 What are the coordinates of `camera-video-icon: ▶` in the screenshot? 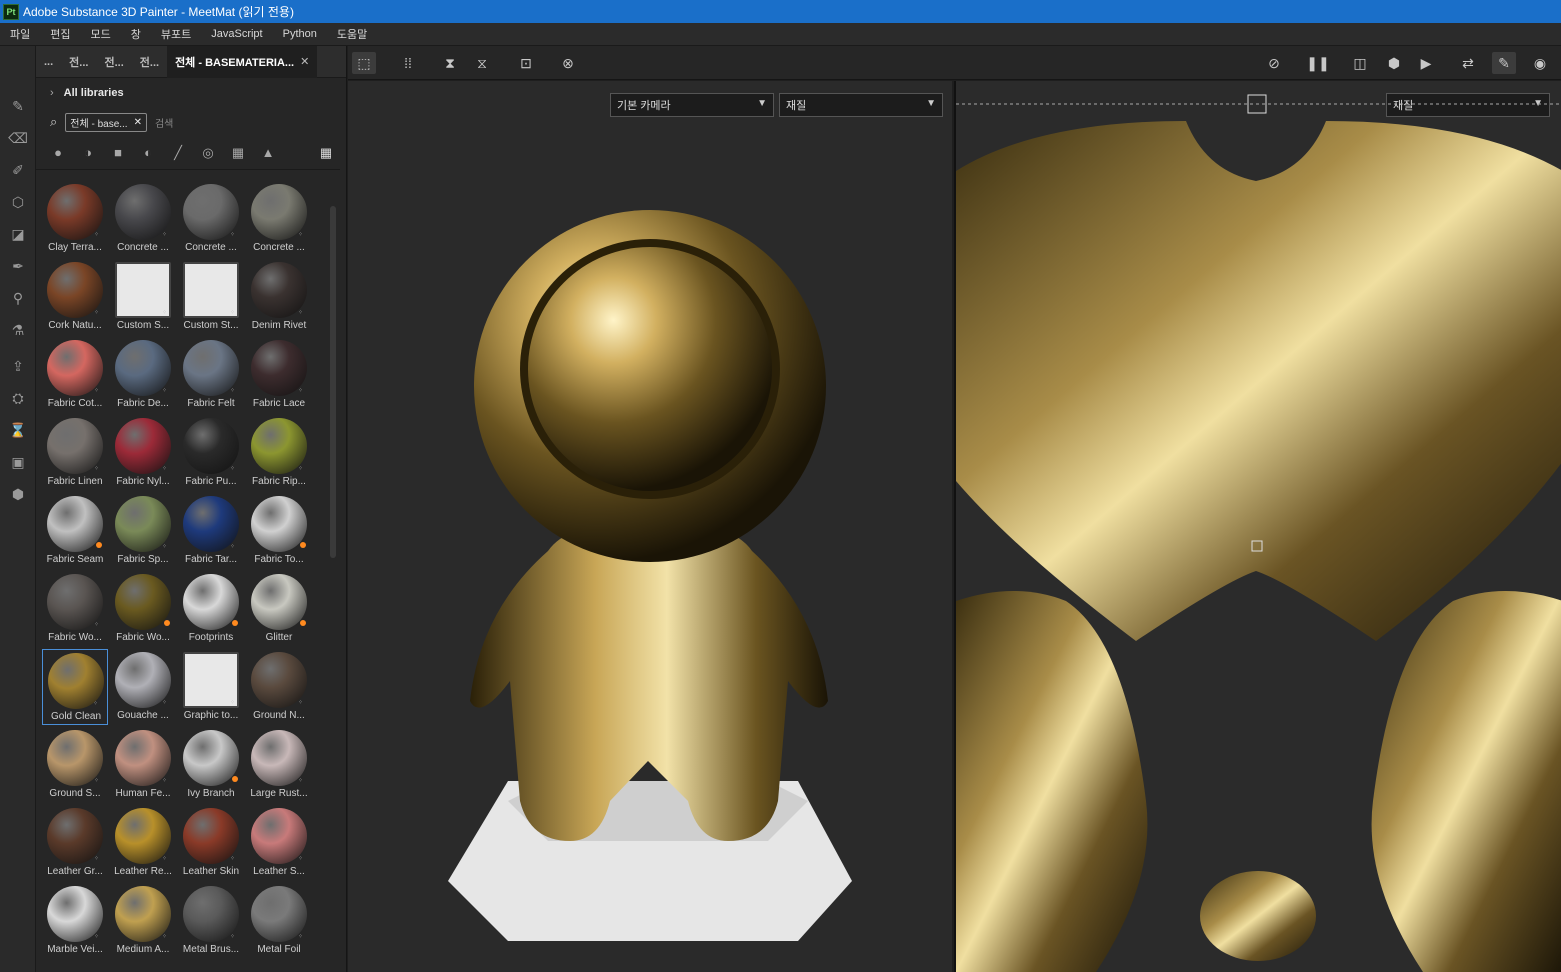 It's located at (1426, 63).